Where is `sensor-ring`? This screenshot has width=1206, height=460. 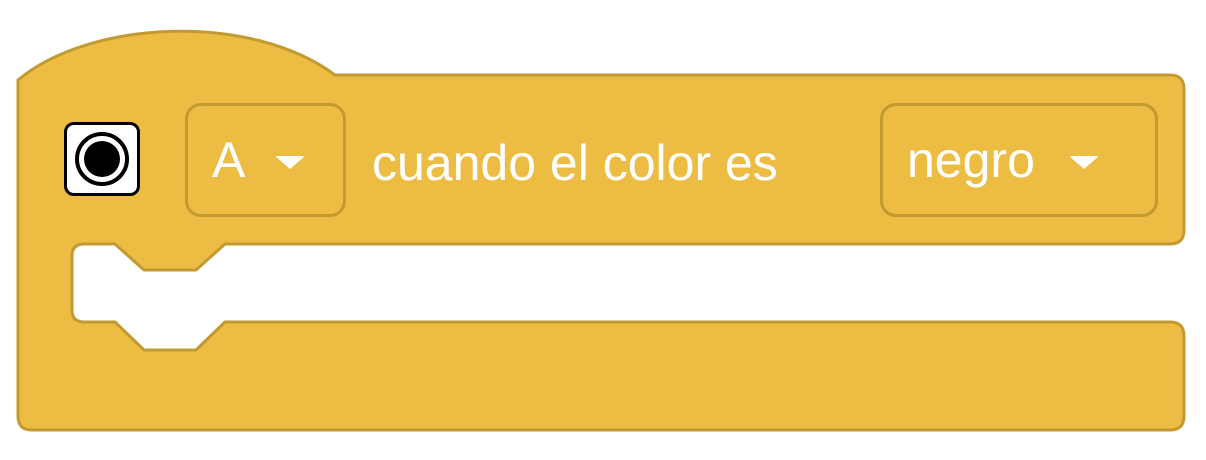
sensor-ring is located at coordinates (102, 159).